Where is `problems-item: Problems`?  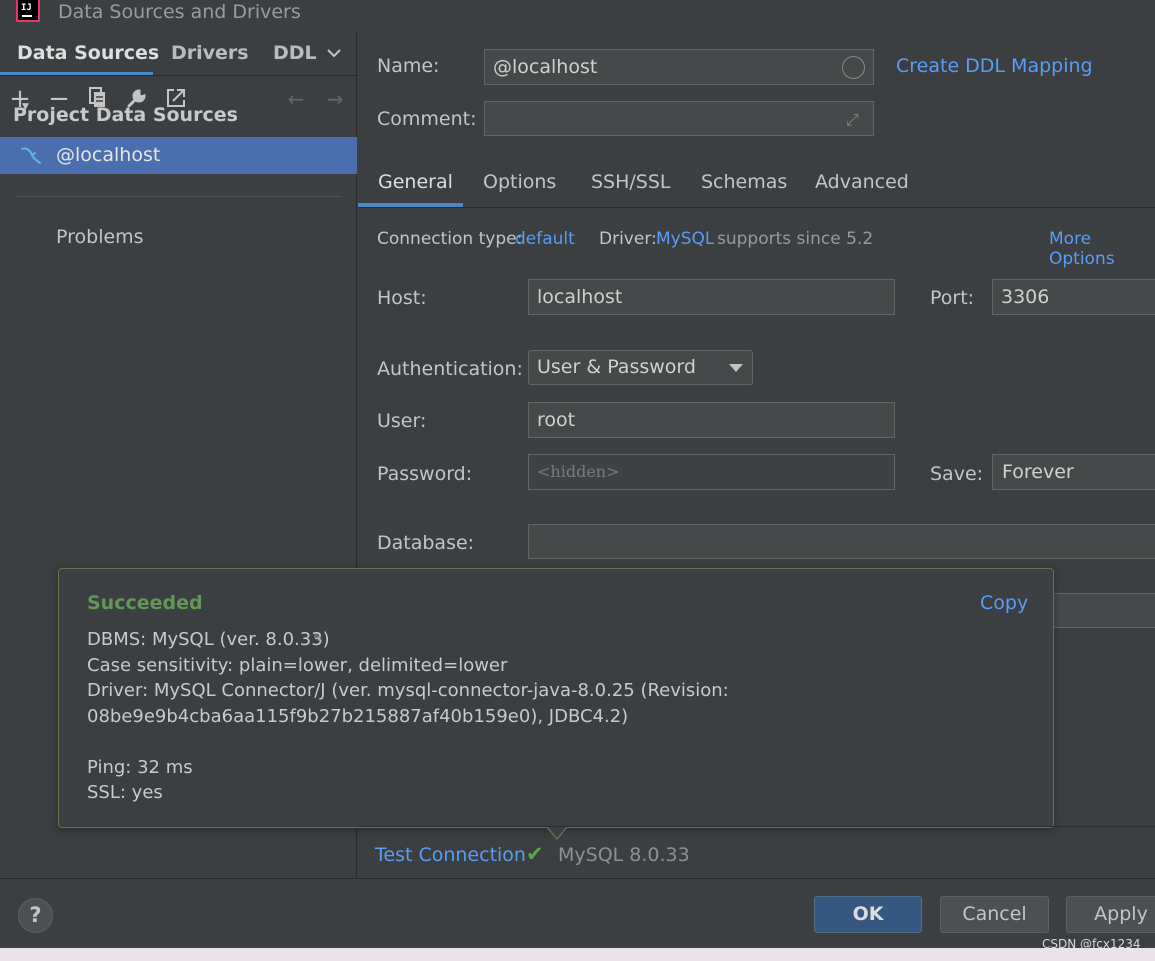 problems-item: Problems is located at coordinates (100, 237).